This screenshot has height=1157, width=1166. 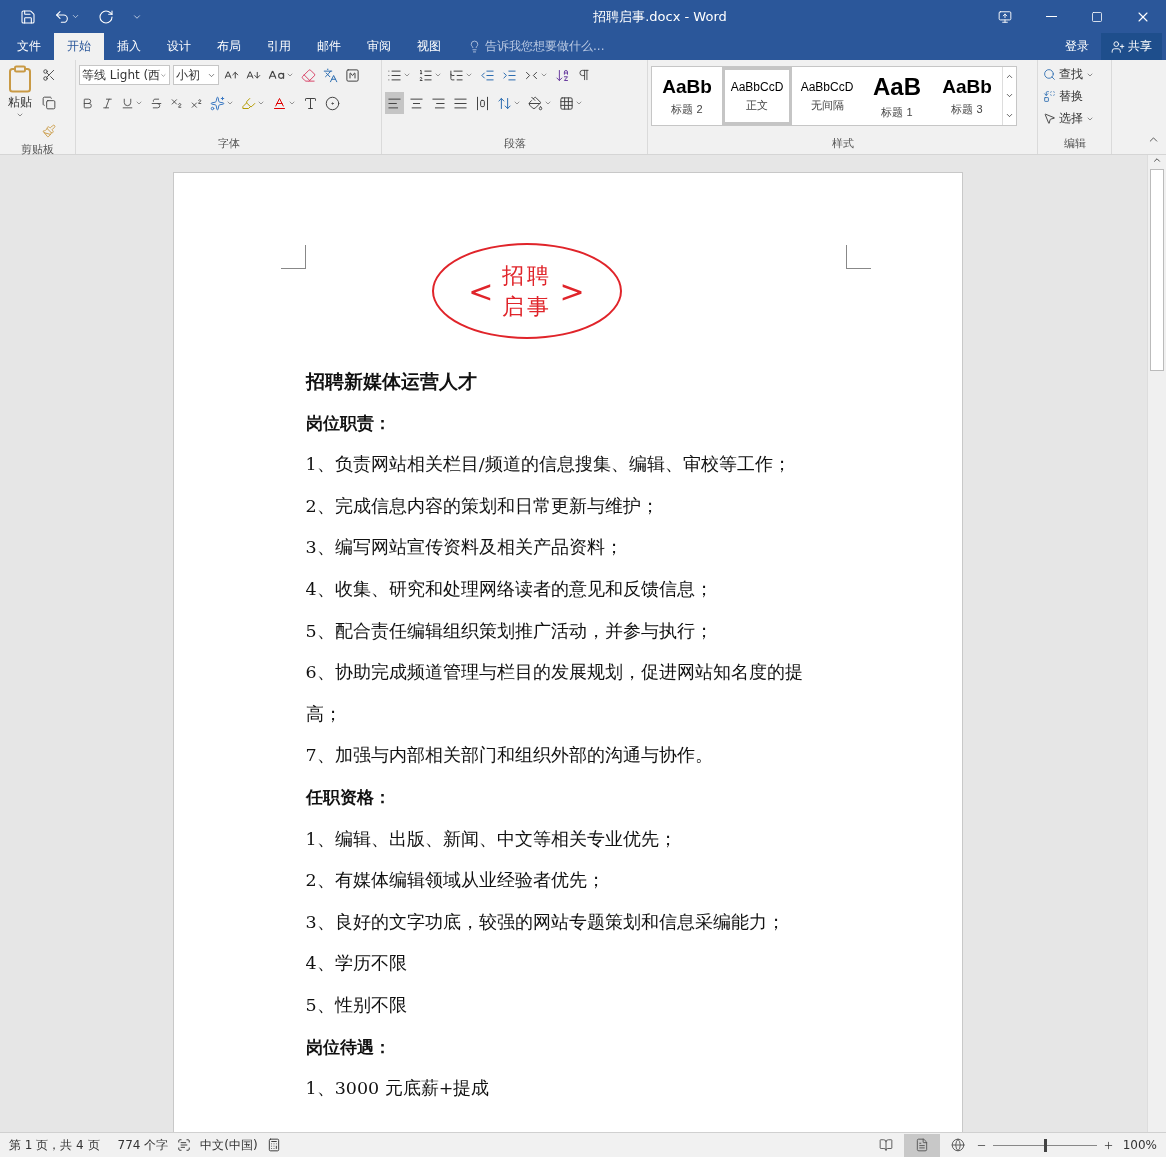 What do you see at coordinates (1068, 118) in the screenshot?
I see `select-button: 选择` at bounding box center [1068, 118].